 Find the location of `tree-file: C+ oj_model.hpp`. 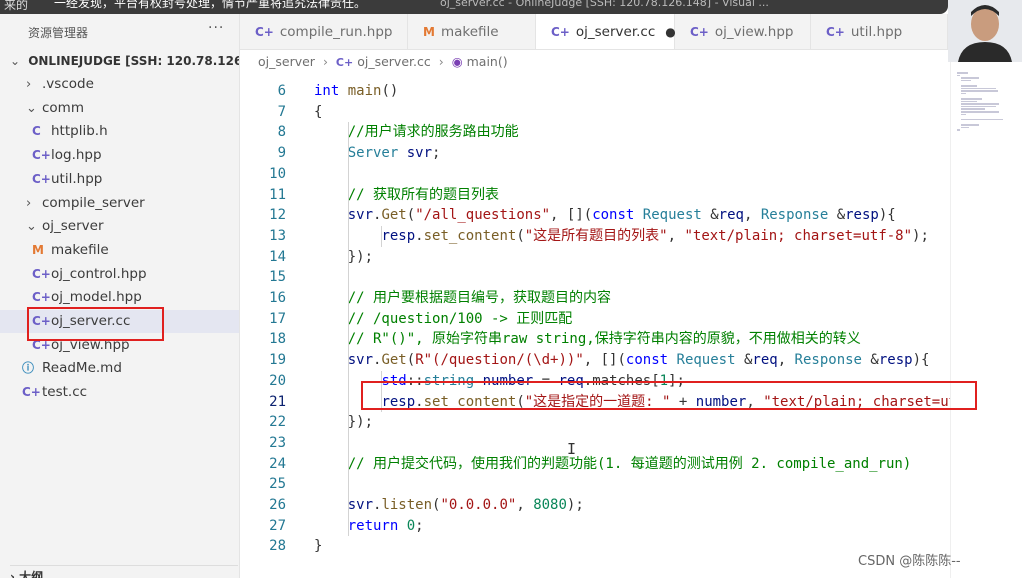

tree-file: C+ oj_model.hpp is located at coordinates (119, 297).